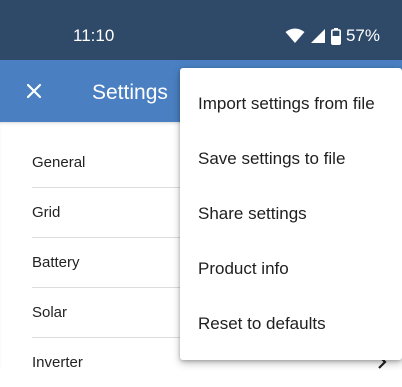  I want to click on menu-item-share-settings: Share settings, so click(291, 214).